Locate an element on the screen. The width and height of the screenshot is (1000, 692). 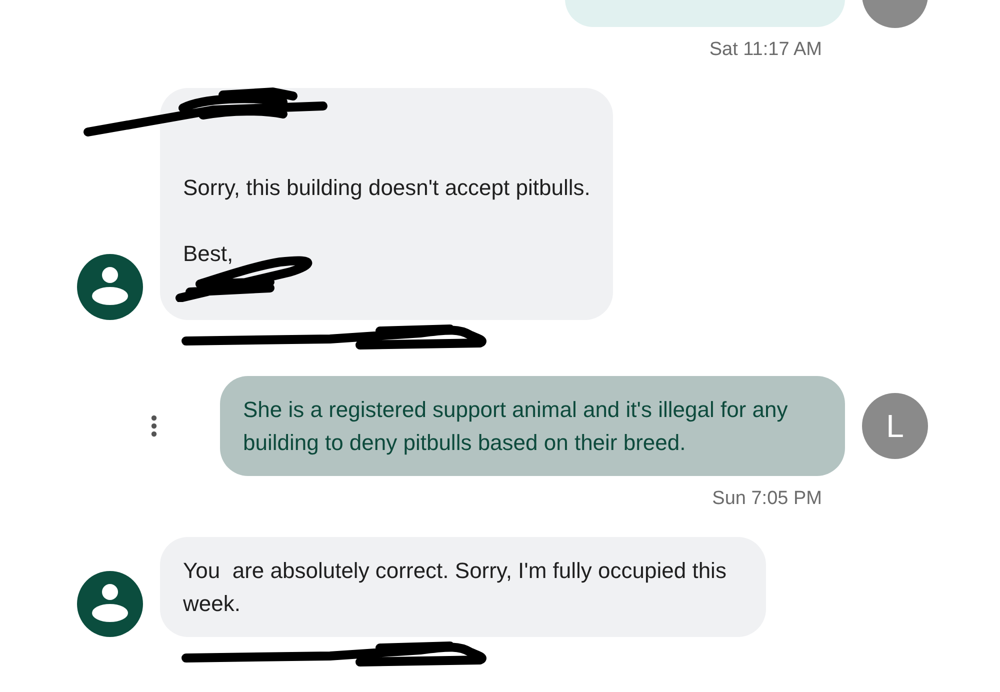
message-text: Sorry, this building doesn't accept pitbulls. is located at coordinates (386, 187).